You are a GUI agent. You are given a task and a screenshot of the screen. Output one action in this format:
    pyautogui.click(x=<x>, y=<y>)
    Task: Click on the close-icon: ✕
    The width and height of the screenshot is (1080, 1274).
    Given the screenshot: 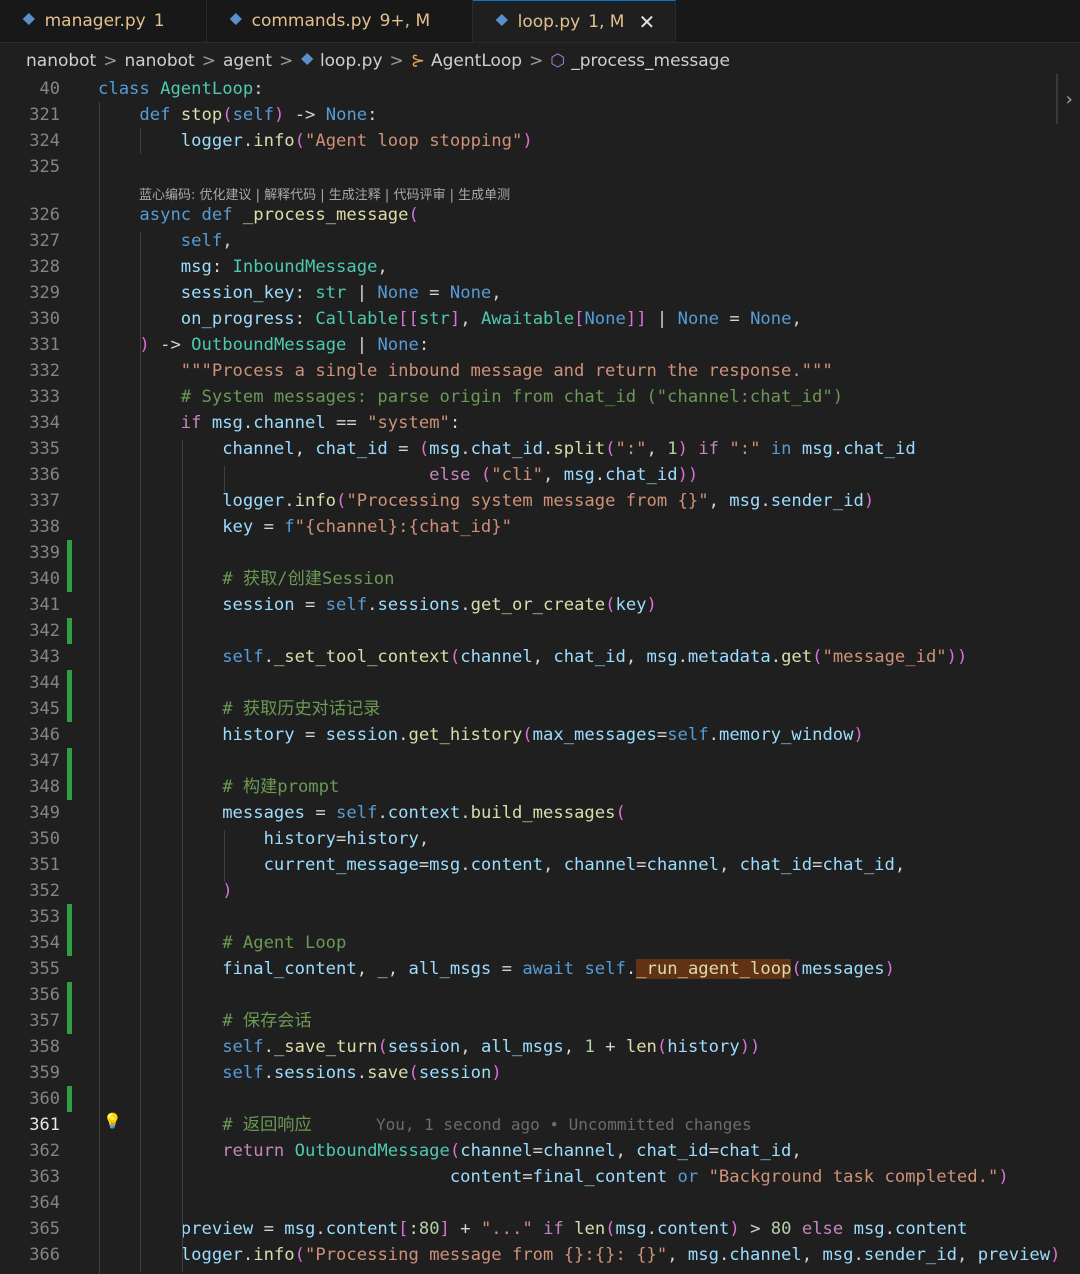 What is the action you would take?
    pyautogui.click(x=646, y=22)
    